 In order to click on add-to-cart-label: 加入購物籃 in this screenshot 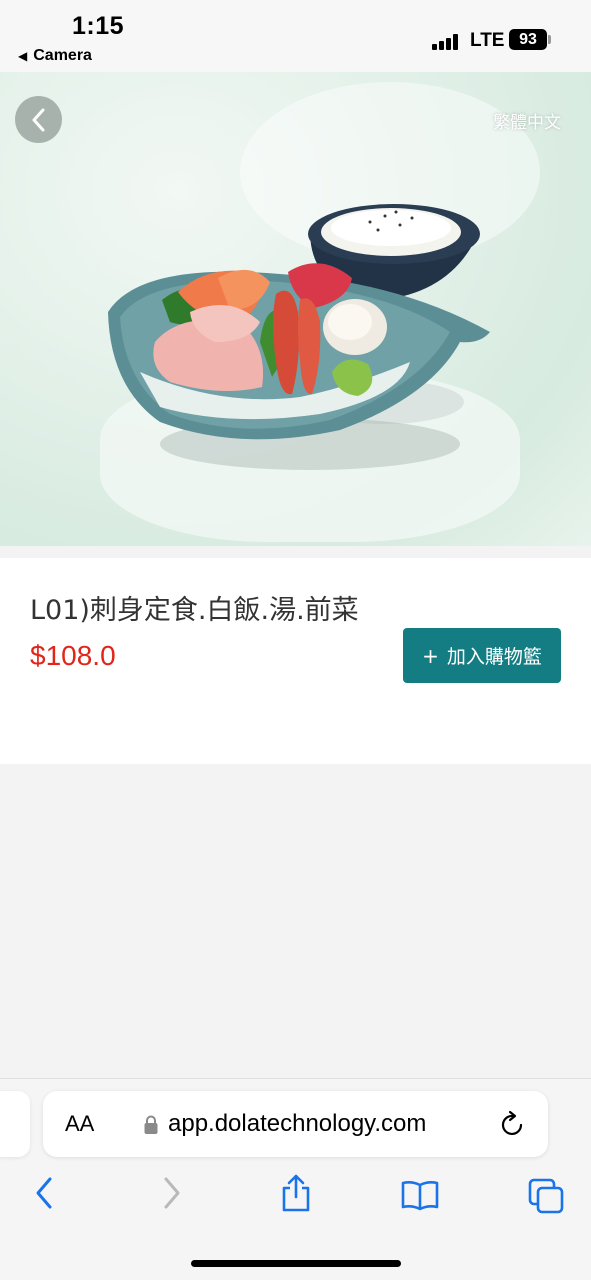, I will do `click(494, 657)`.